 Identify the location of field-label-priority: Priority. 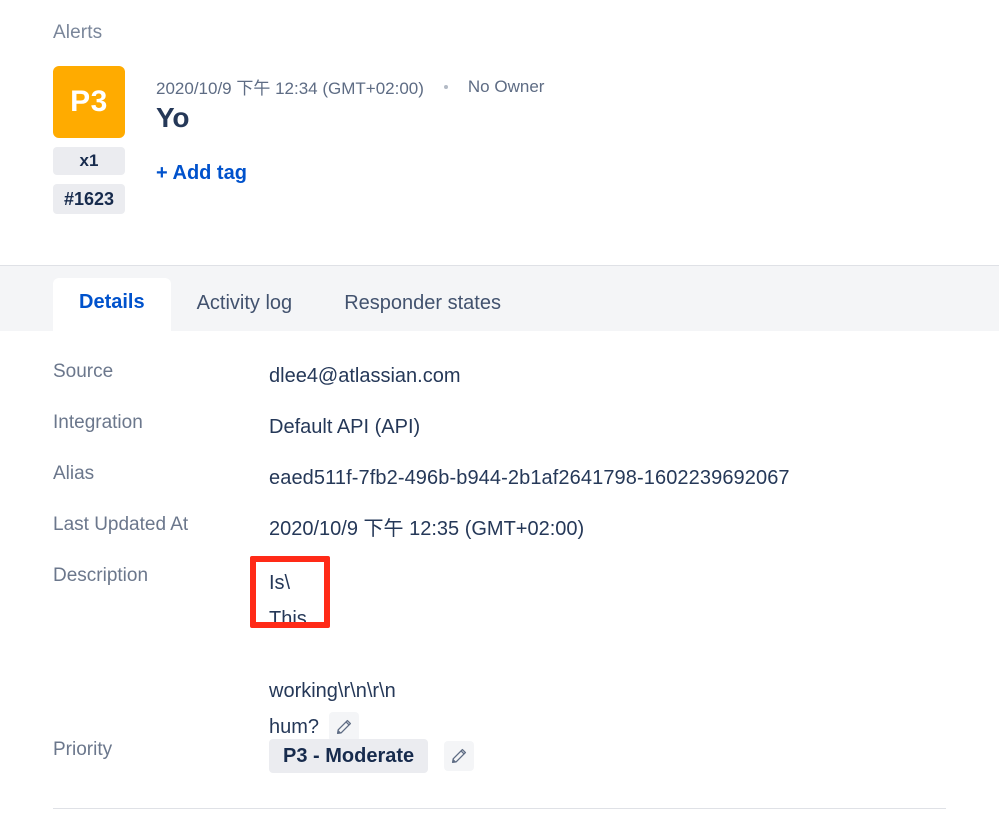
(83, 749).